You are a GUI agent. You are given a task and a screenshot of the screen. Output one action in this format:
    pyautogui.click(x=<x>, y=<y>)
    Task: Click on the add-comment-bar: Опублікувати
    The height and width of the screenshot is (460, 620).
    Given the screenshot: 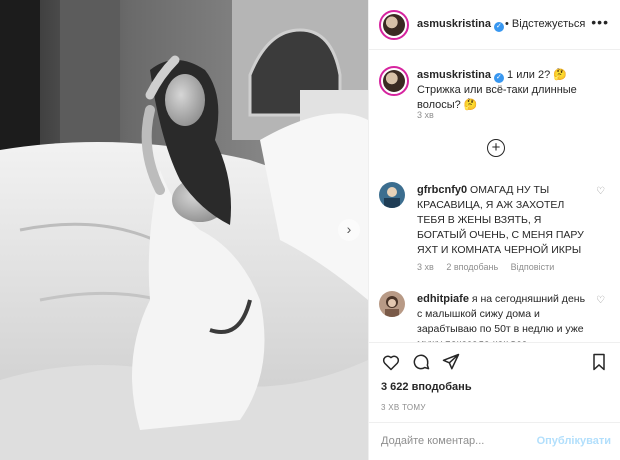 What is the action you would take?
    pyautogui.click(x=494, y=441)
    